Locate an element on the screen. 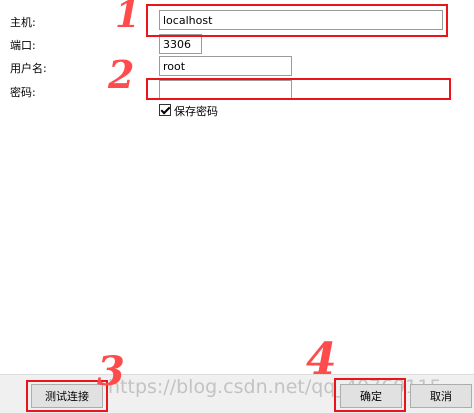 The width and height of the screenshot is (474, 413). username-input is located at coordinates (225, 66).